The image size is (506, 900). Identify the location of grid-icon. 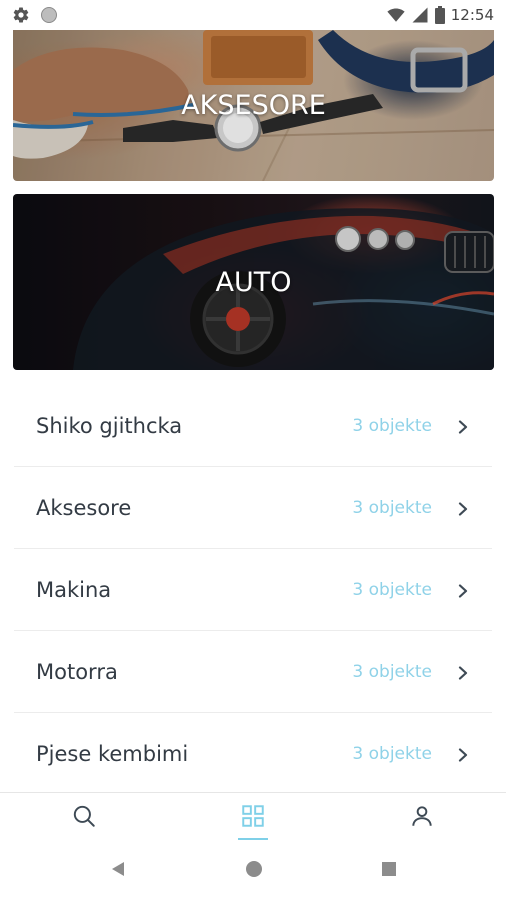
(253, 818).